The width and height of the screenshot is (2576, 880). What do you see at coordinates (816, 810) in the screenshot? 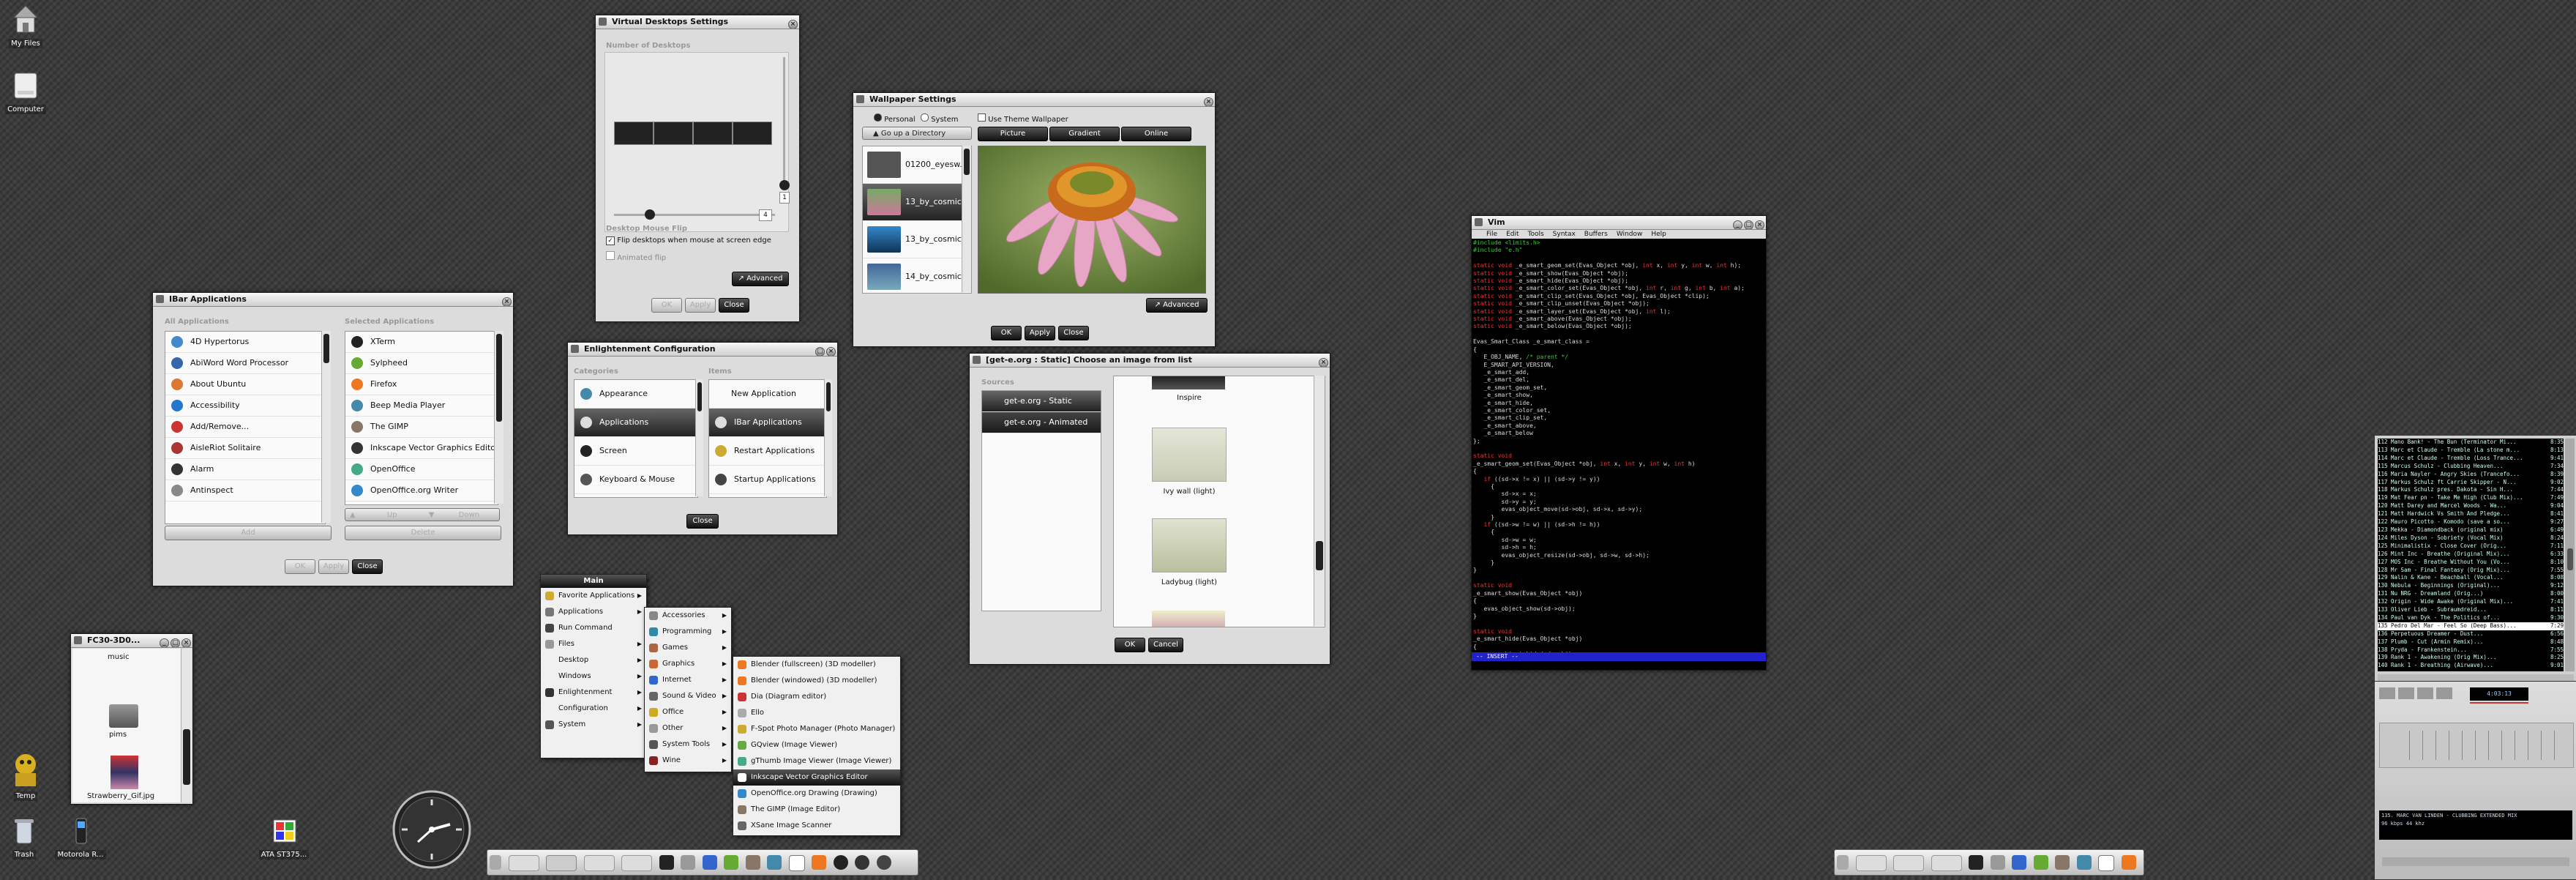
I see `menu-item-gimp: The GIMP (Image Editor)` at bounding box center [816, 810].